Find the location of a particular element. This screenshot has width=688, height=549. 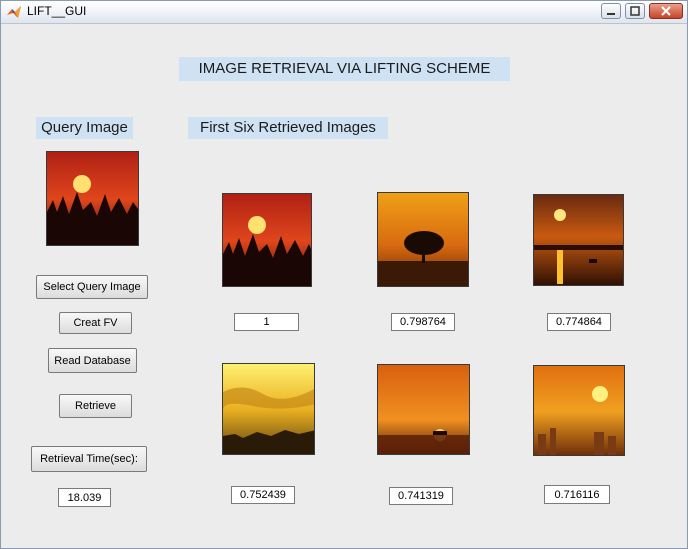

score-field-5: 0.741319 is located at coordinates (421, 496).